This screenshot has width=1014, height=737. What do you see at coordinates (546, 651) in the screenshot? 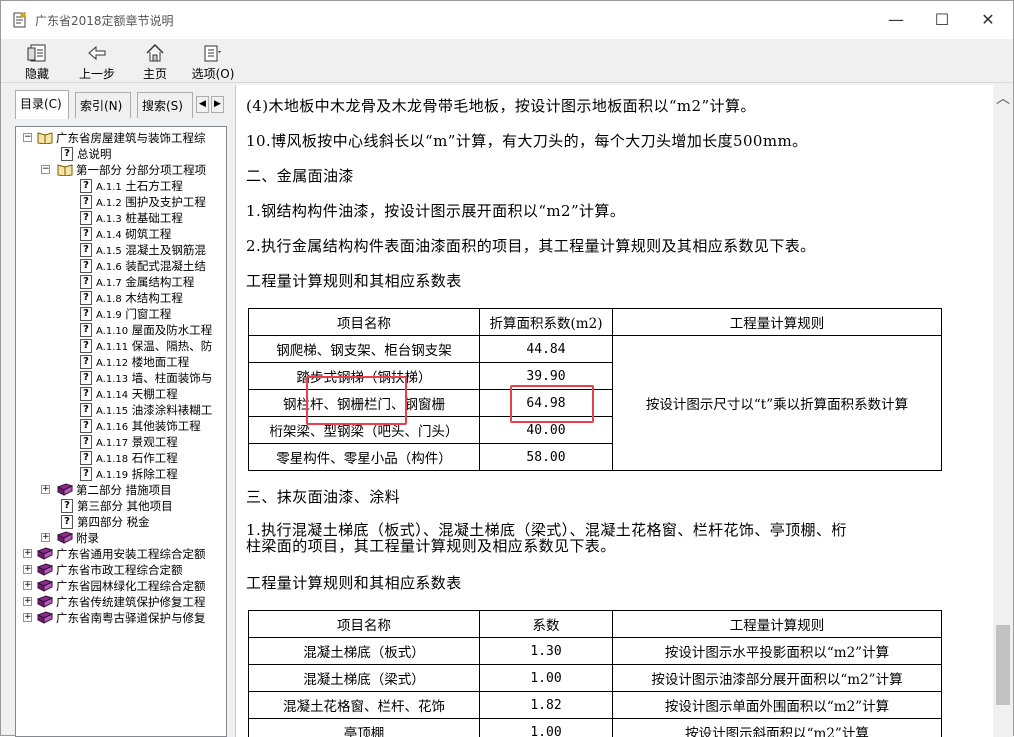
I see `table-cell: 1.30` at bounding box center [546, 651].